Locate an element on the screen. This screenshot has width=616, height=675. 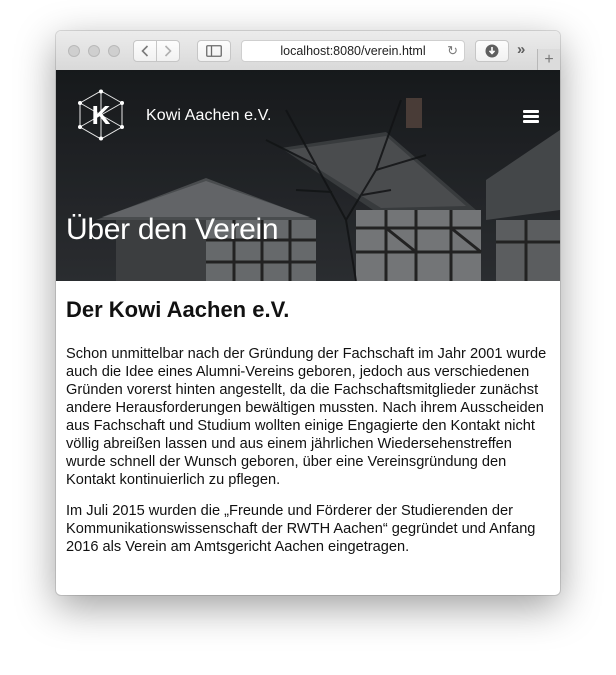
minimize-window-button is located at coordinates (94, 51).